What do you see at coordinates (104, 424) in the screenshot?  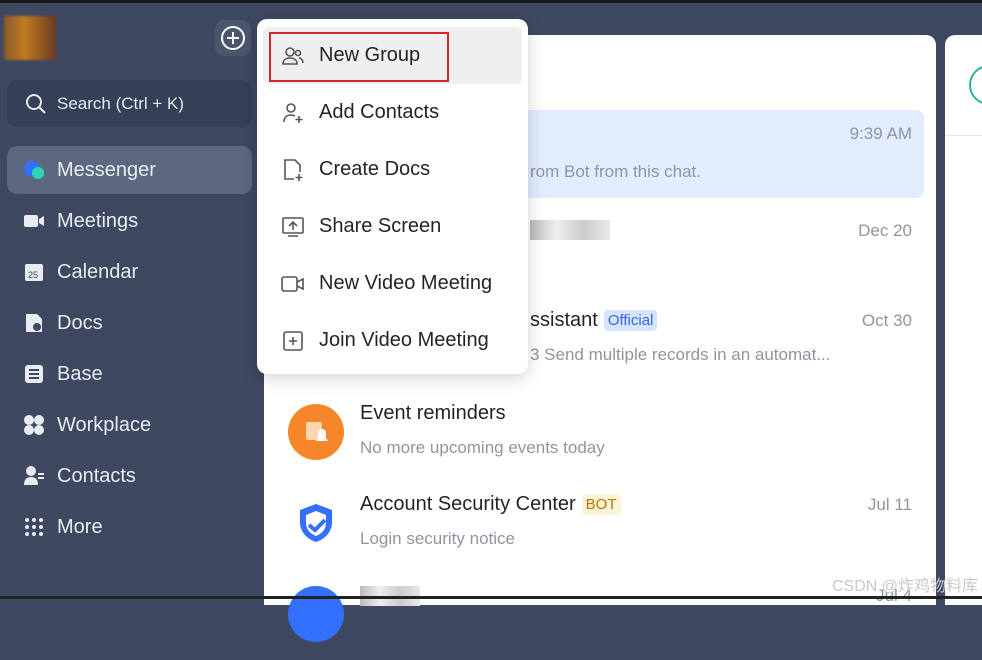 I see `sidebar-item-label: Workplace` at bounding box center [104, 424].